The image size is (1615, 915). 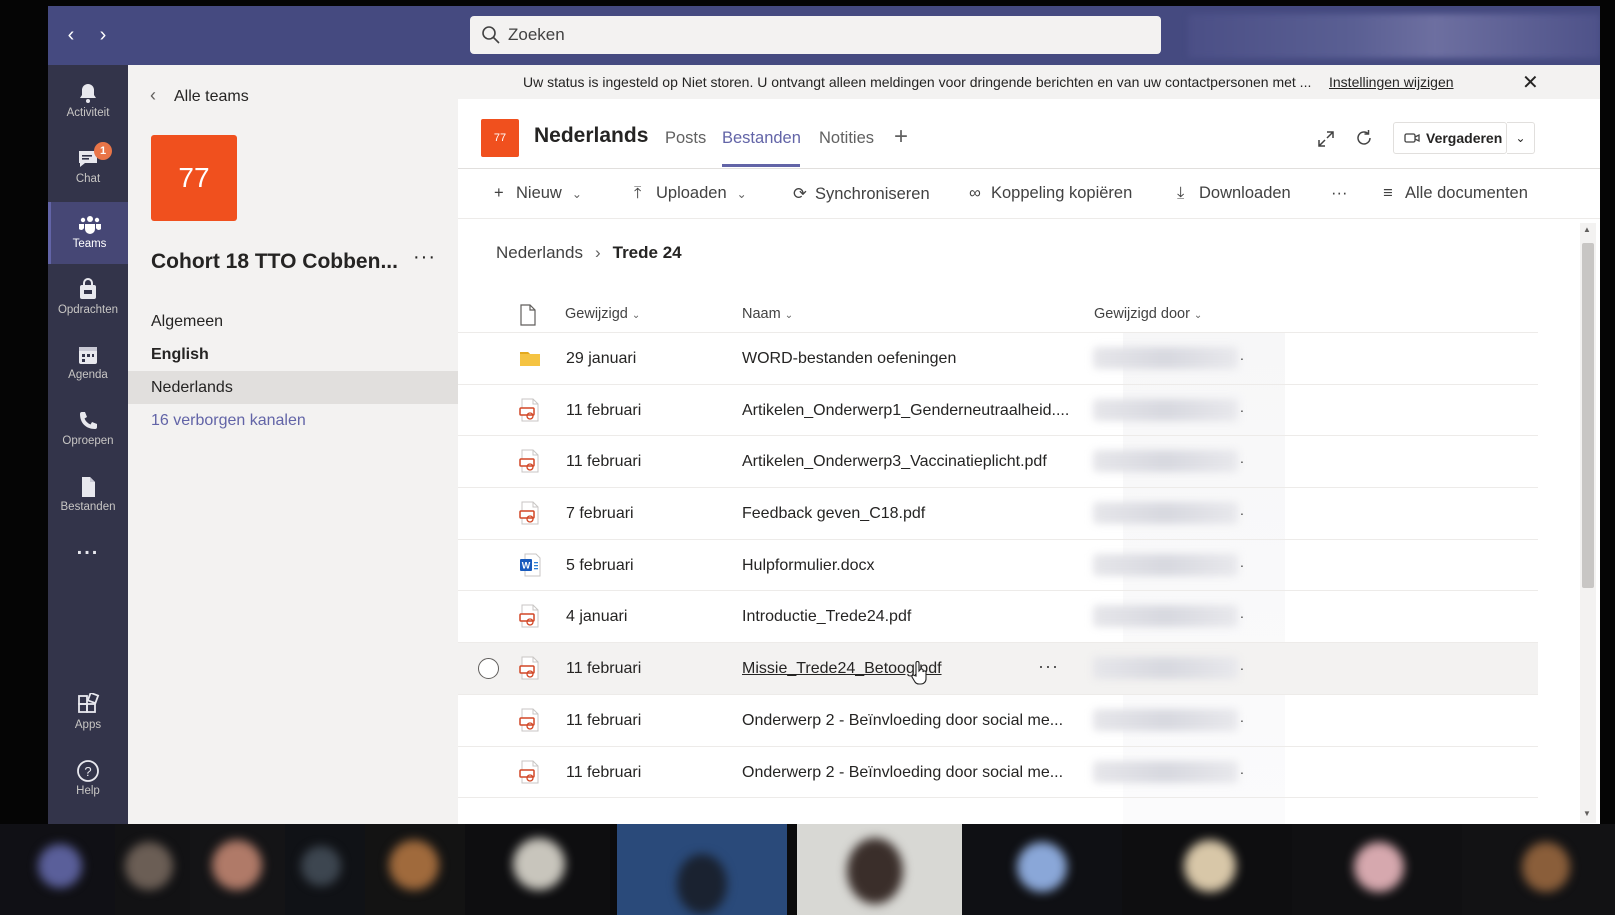 What do you see at coordinates (602, 314) in the screenshot?
I see `column-modified: Gewijzigd ⌄` at bounding box center [602, 314].